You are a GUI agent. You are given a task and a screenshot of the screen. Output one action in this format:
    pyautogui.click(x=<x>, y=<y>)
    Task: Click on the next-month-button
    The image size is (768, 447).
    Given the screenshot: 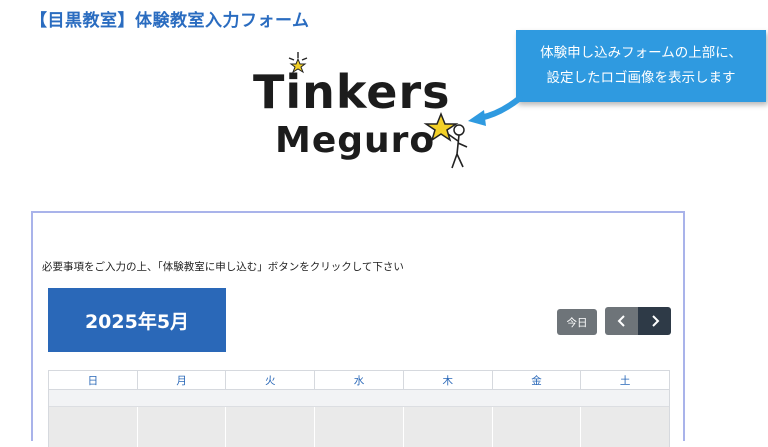 What is the action you would take?
    pyautogui.click(x=654, y=321)
    